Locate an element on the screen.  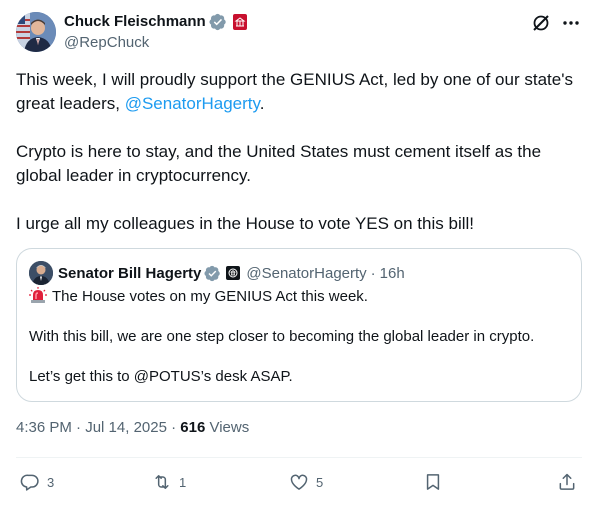
mention-link: @SenatorHagerty is located at coordinates (192, 103).